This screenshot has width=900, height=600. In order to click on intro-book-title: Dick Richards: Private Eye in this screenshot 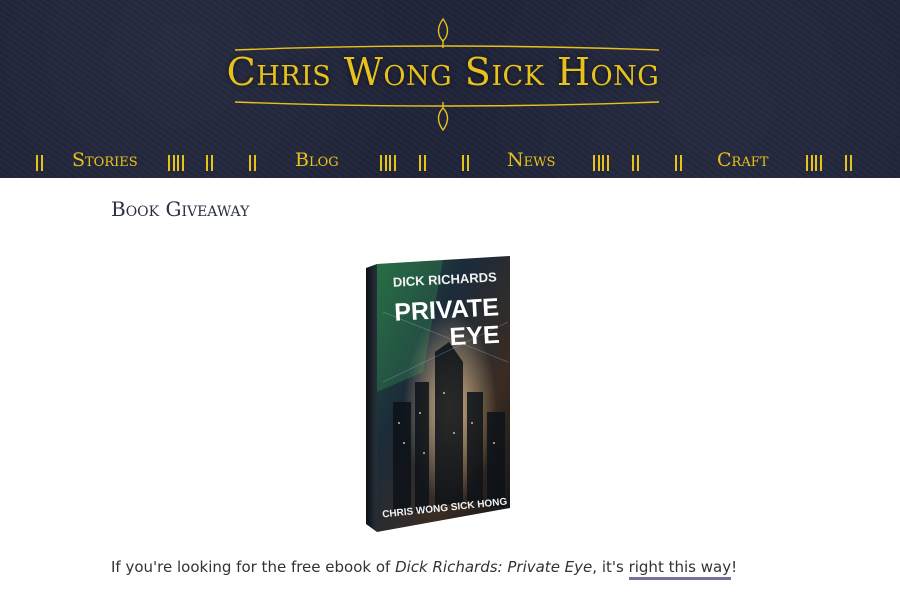, I will do `click(494, 567)`.